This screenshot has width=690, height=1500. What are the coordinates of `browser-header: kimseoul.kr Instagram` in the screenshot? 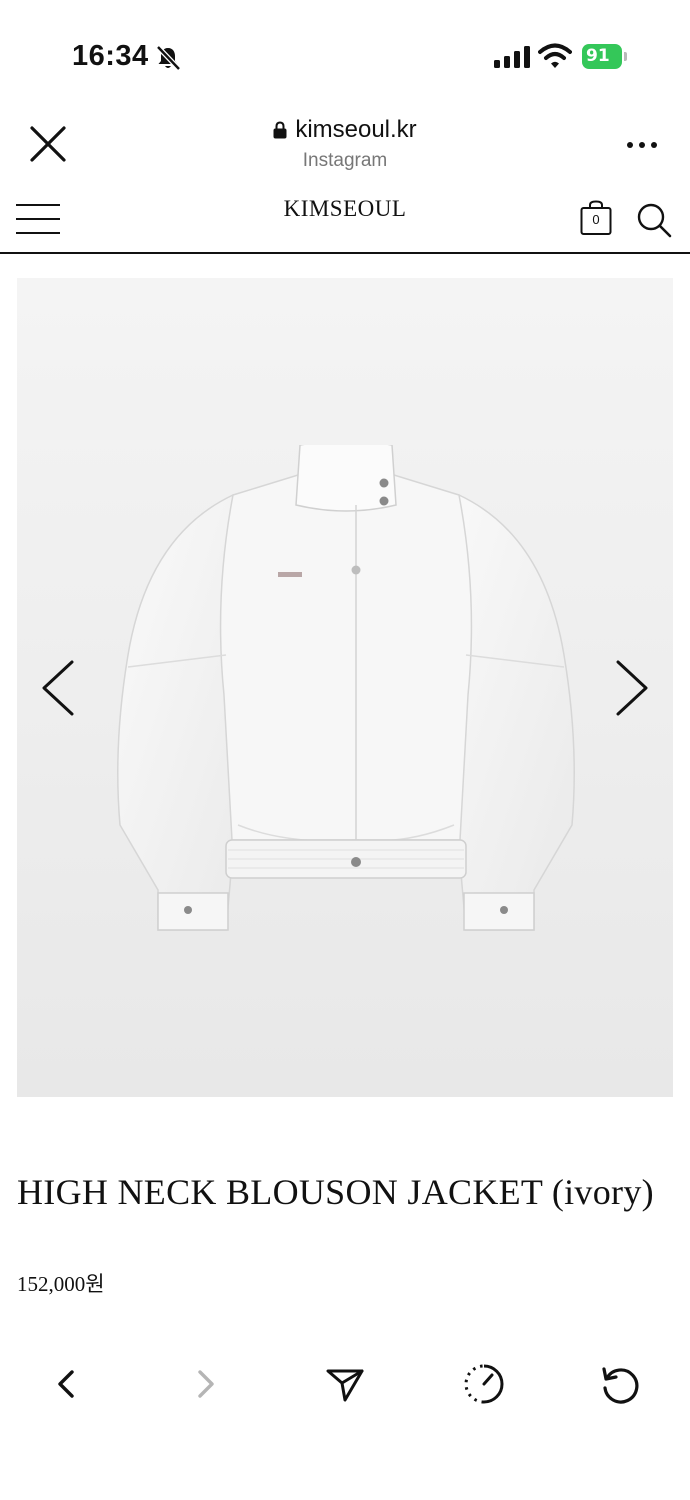 It's located at (345, 140).